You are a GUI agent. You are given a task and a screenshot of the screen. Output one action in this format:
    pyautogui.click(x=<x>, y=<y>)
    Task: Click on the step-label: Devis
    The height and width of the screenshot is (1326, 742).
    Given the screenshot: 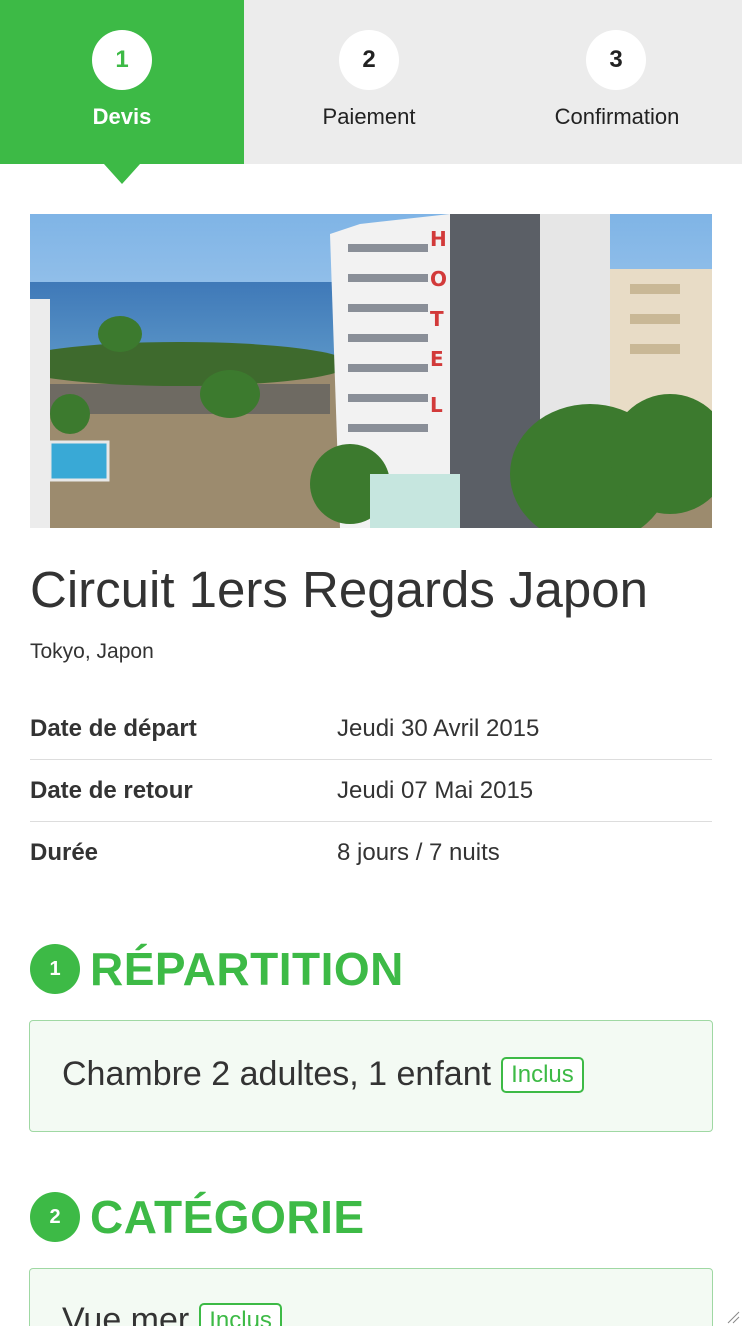 What is the action you would take?
    pyautogui.click(x=122, y=116)
    